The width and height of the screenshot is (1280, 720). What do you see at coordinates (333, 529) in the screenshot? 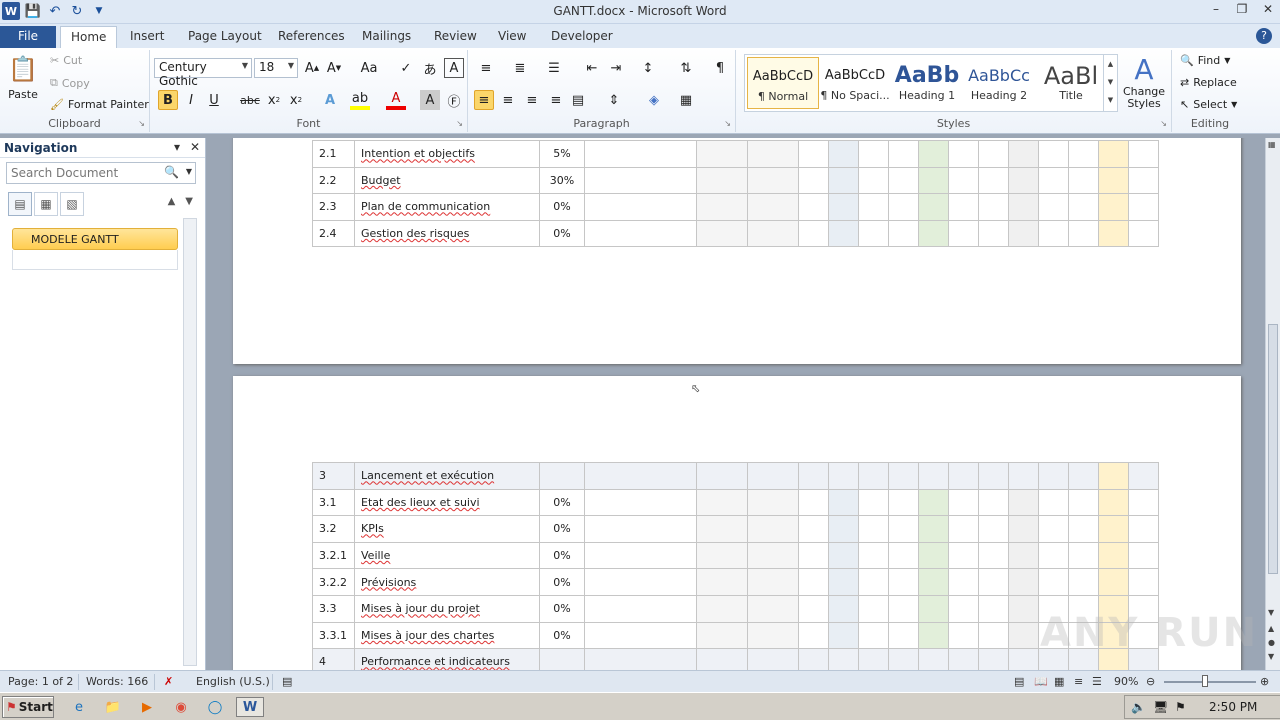
I see `task-id-cell: 3.2` at bounding box center [333, 529].